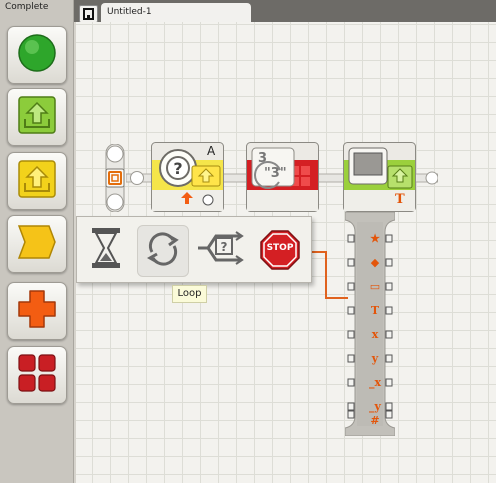 This screenshot has width=496, height=483. I want to click on red-grid-icon, so click(37, 375).